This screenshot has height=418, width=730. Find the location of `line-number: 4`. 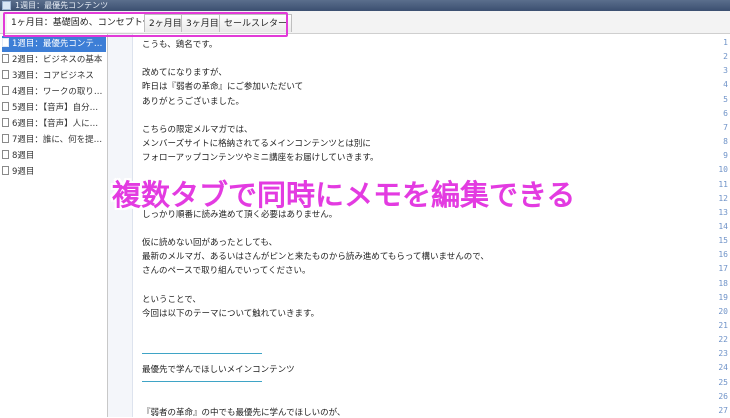

line-number: 4 is located at coordinates (725, 85).